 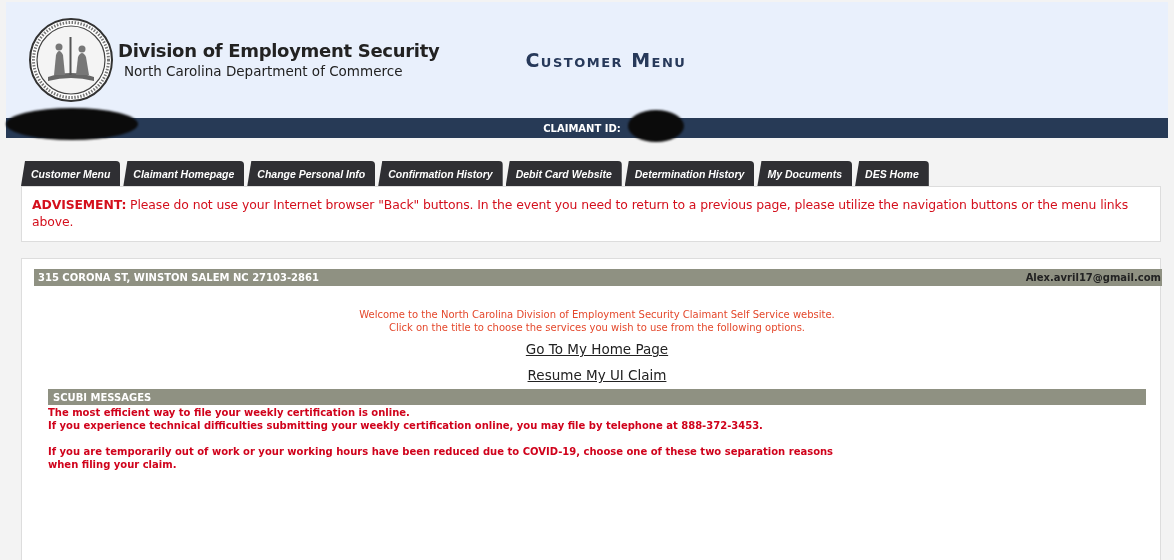 What do you see at coordinates (597, 327) in the screenshot?
I see `welcome-text: Click on the title to choose the services you wish to use from the following options.` at bounding box center [597, 327].